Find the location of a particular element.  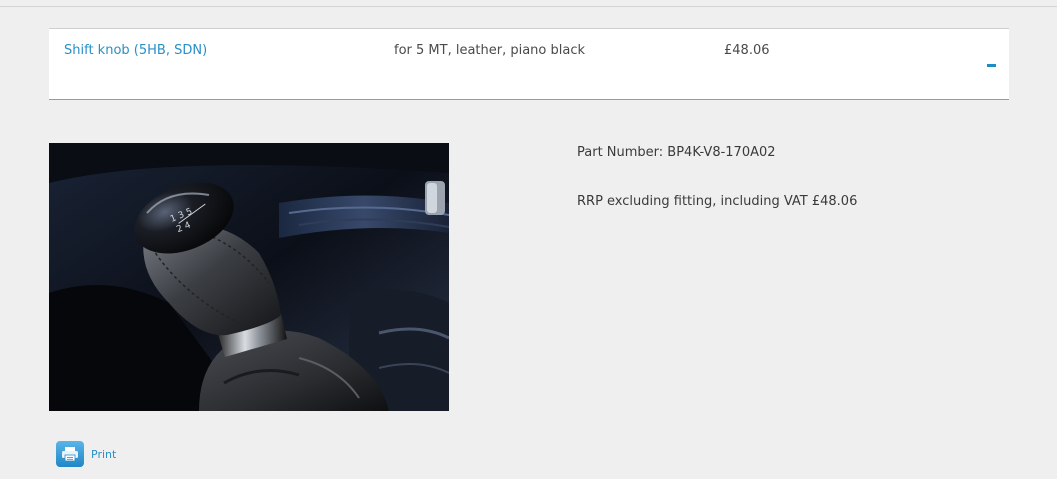

top-divider is located at coordinates (528, 6).